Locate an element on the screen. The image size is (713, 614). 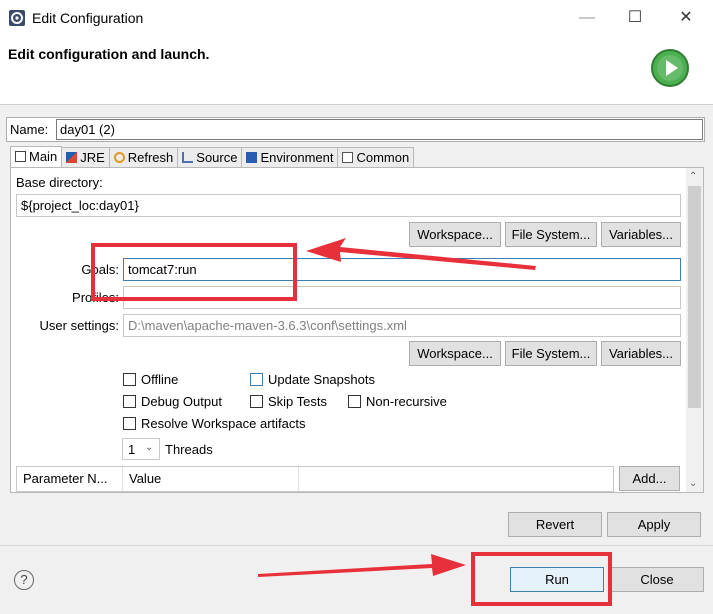
scroll-up-icon: ⌃ is located at coordinates (693, 176).